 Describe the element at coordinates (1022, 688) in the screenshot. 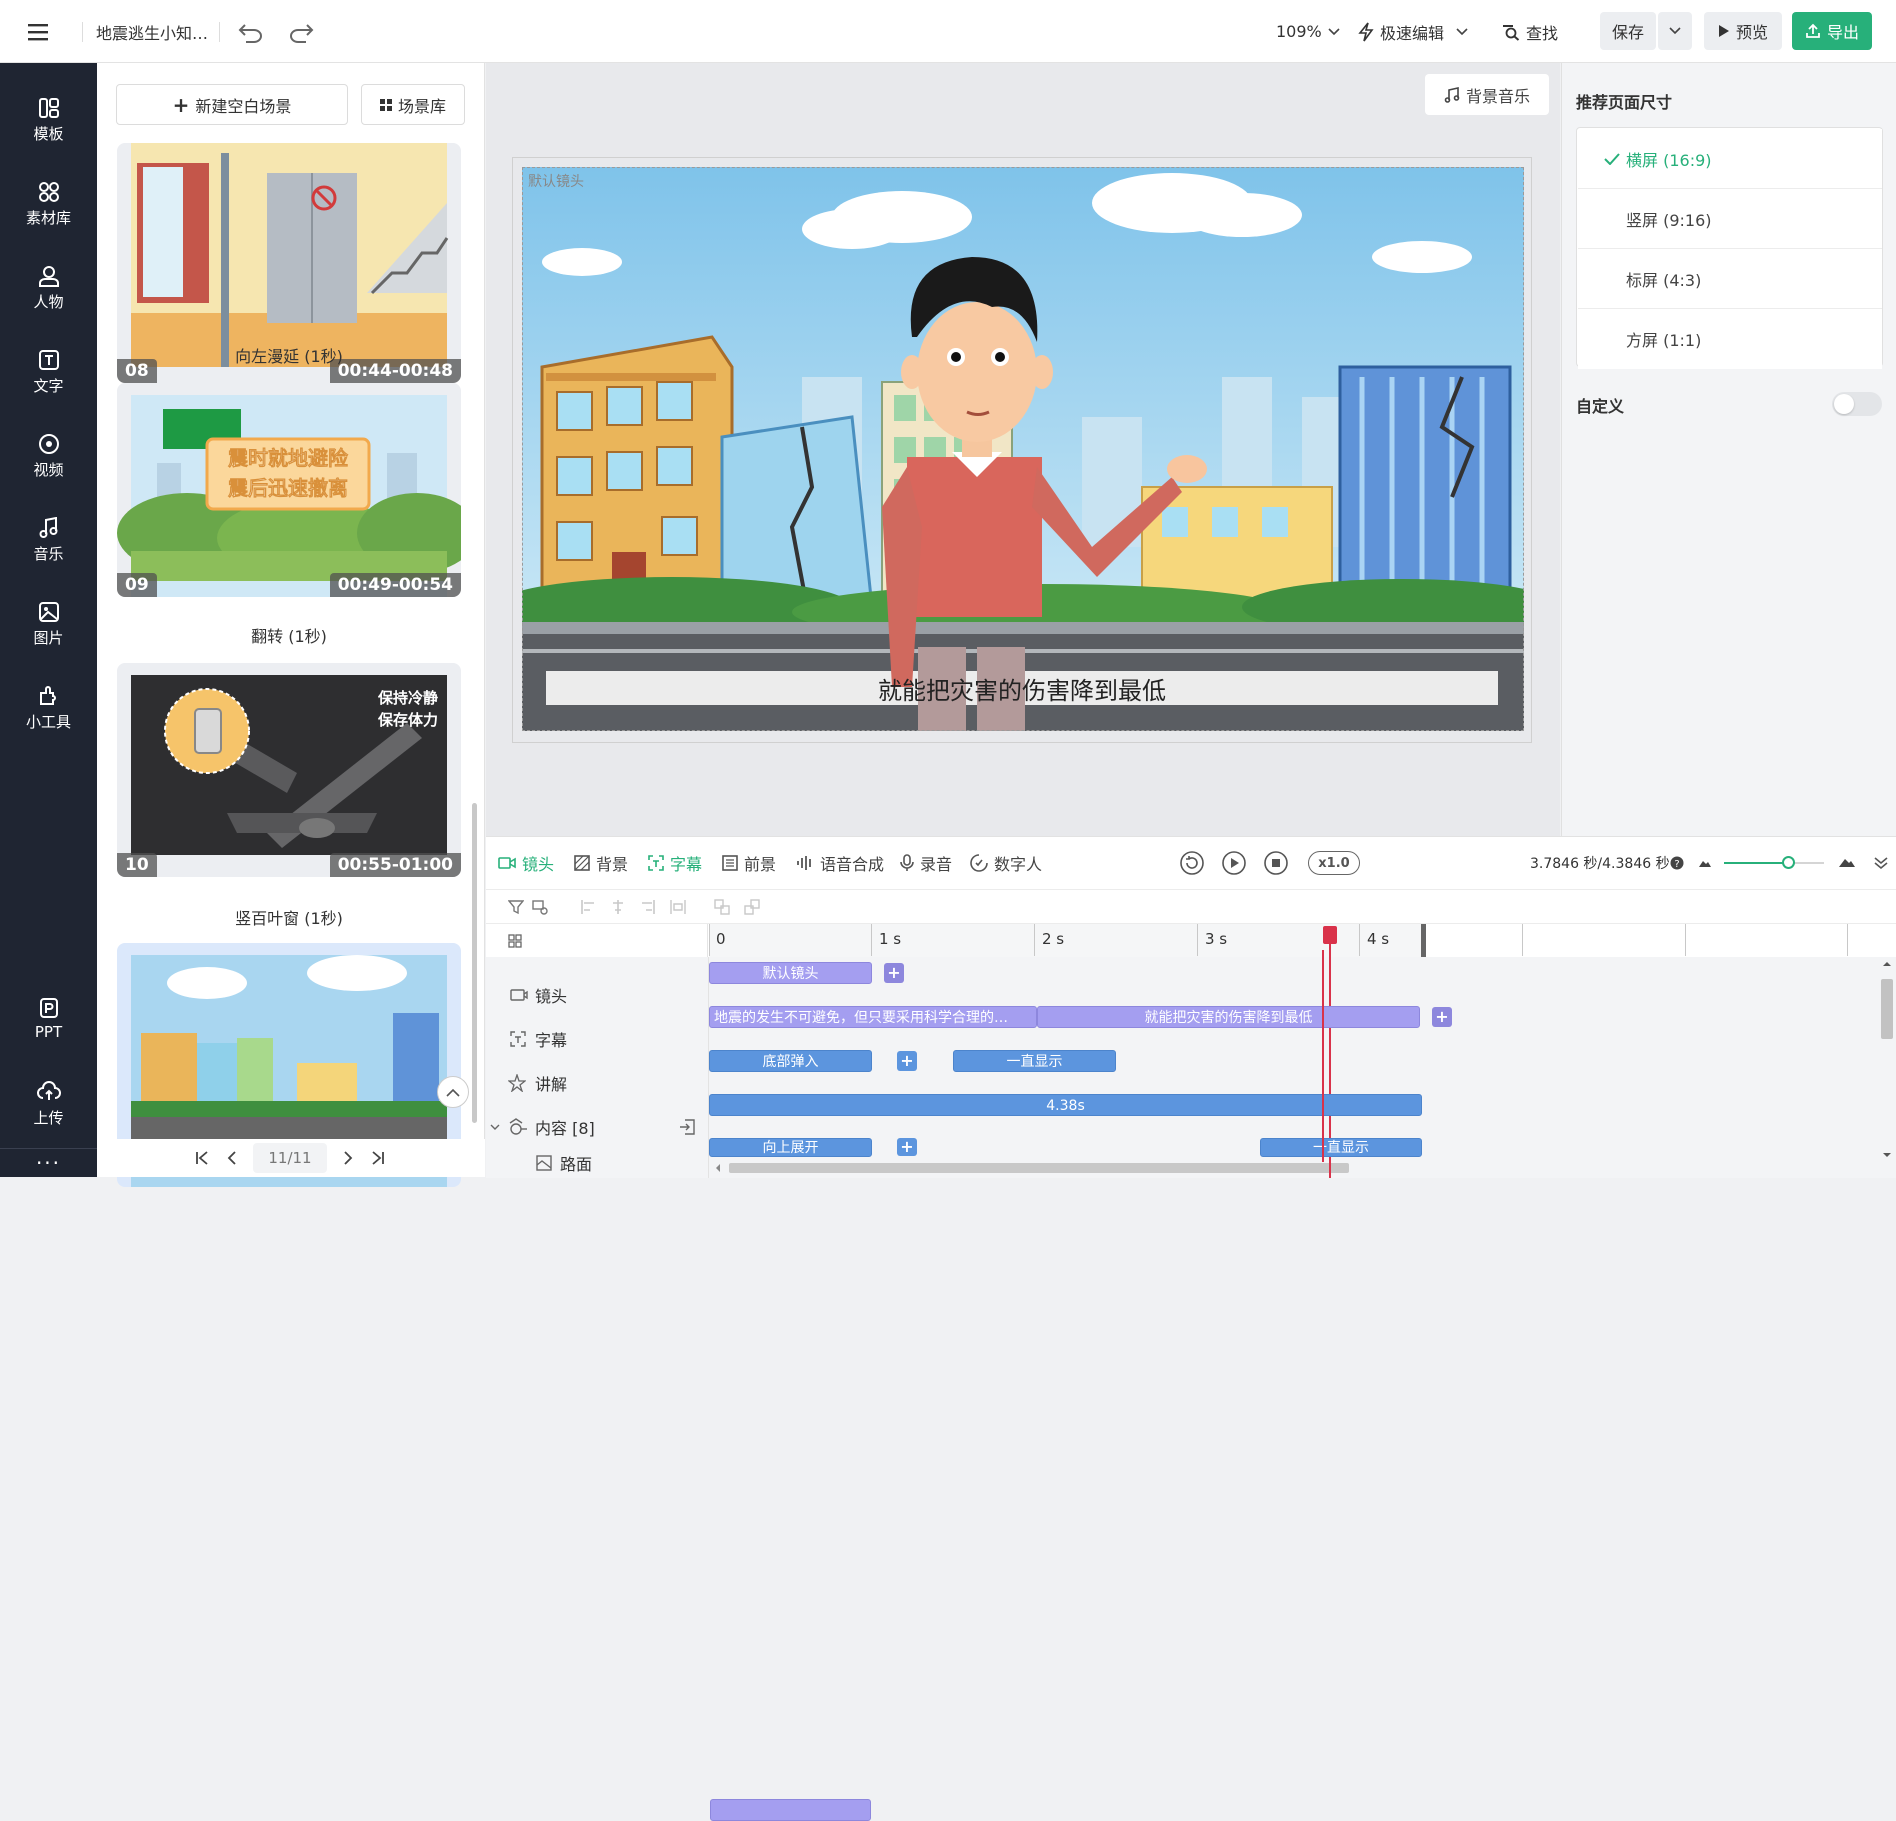

I see `canvas-subtitle: 就能把灾害的伤害降到最低` at that location.